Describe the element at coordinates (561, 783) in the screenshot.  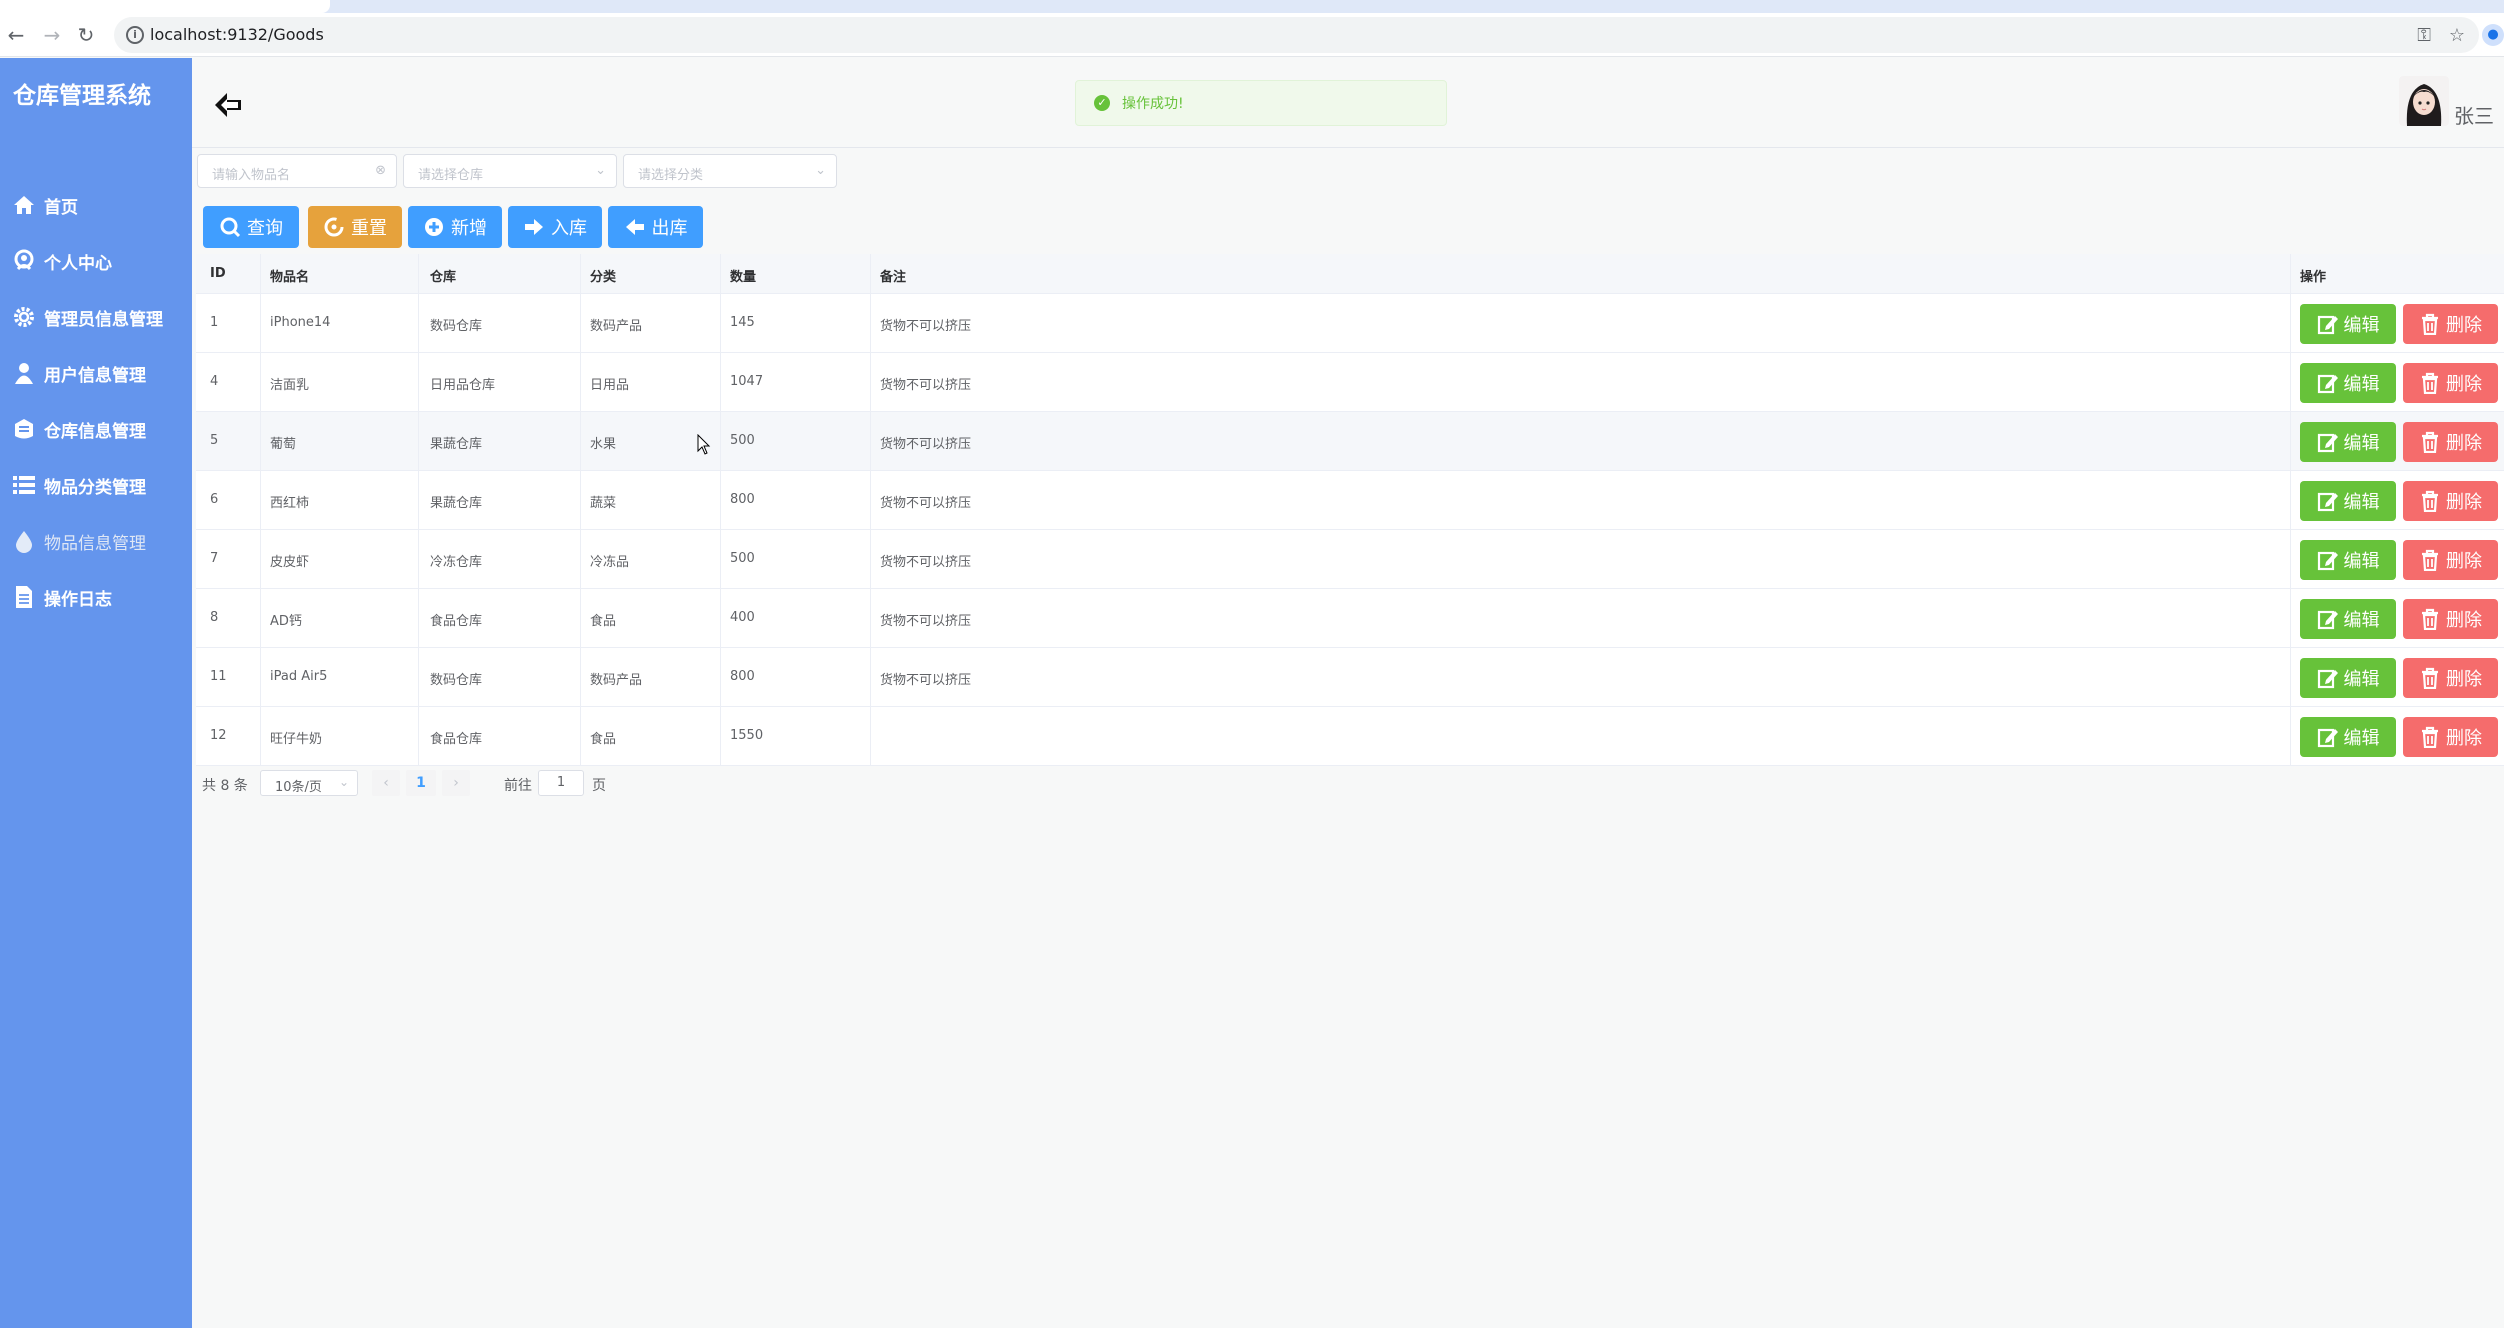
I see `goto-page-input: 1` at that location.